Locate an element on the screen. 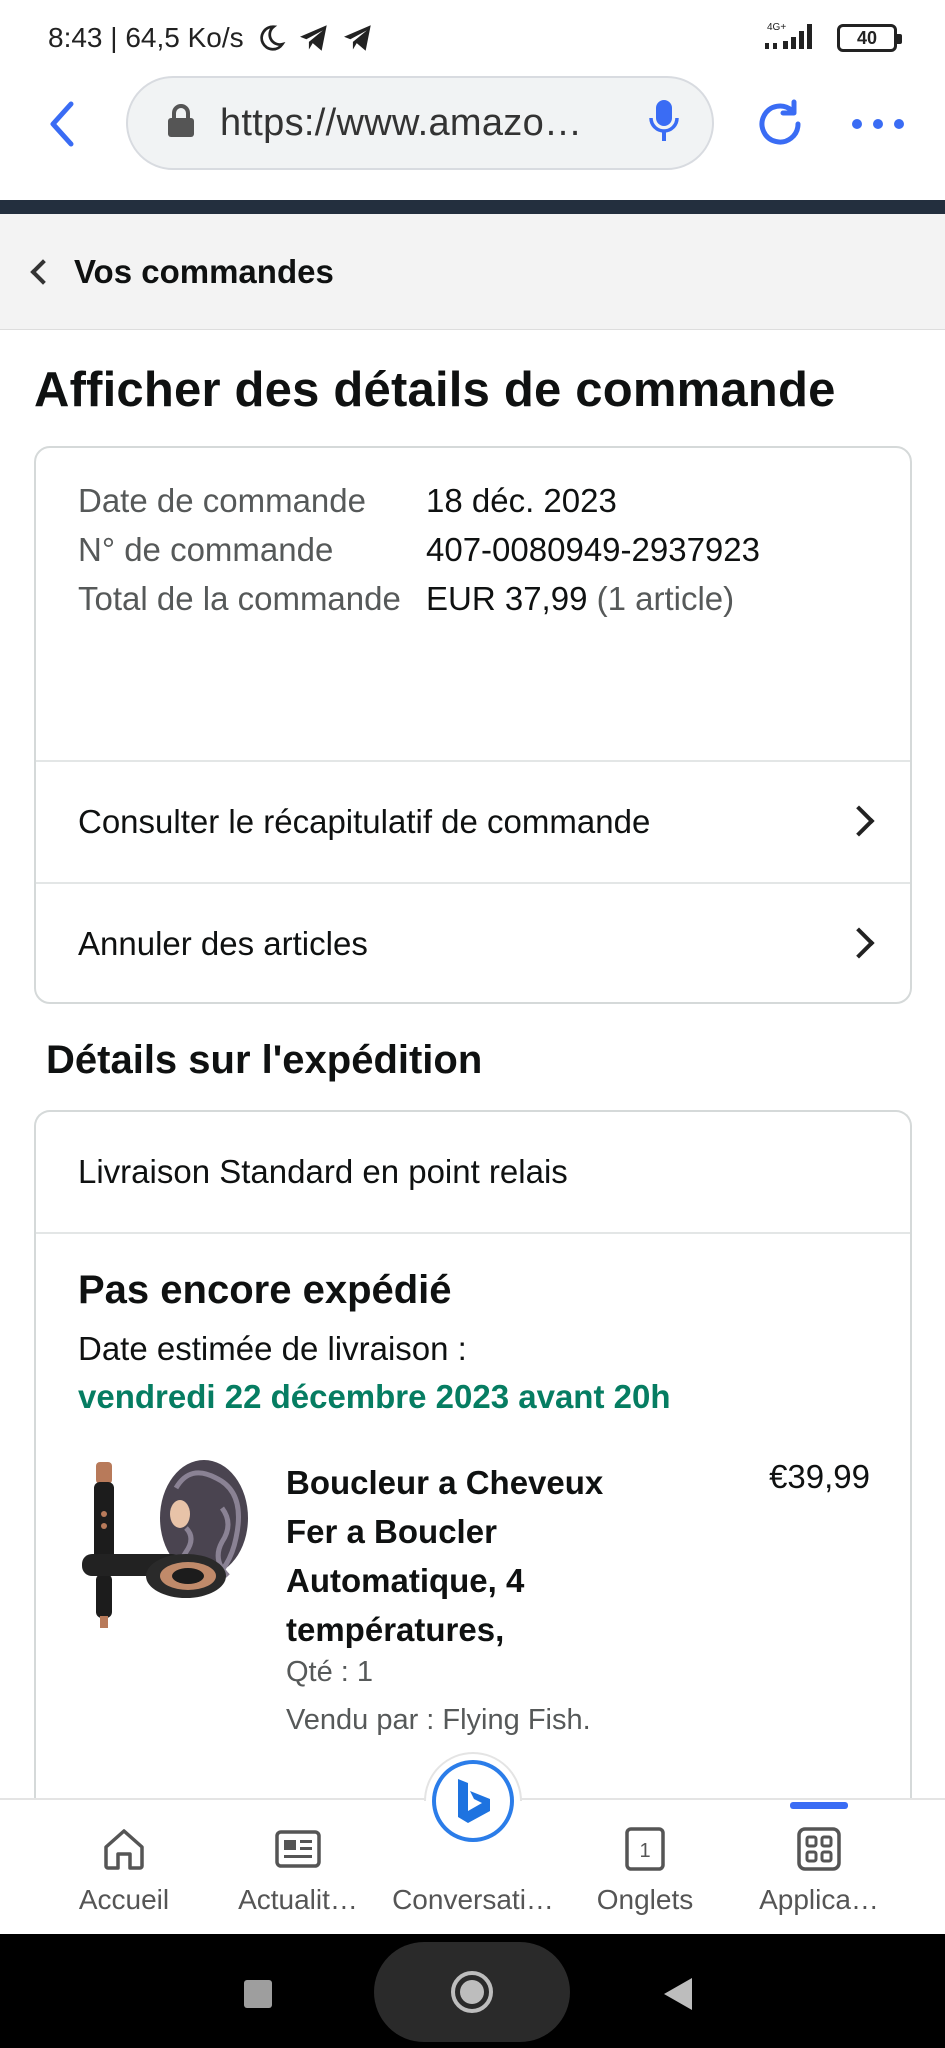 The width and height of the screenshot is (945, 2048). system-navigation-bar is located at coordinates (472, 1991).